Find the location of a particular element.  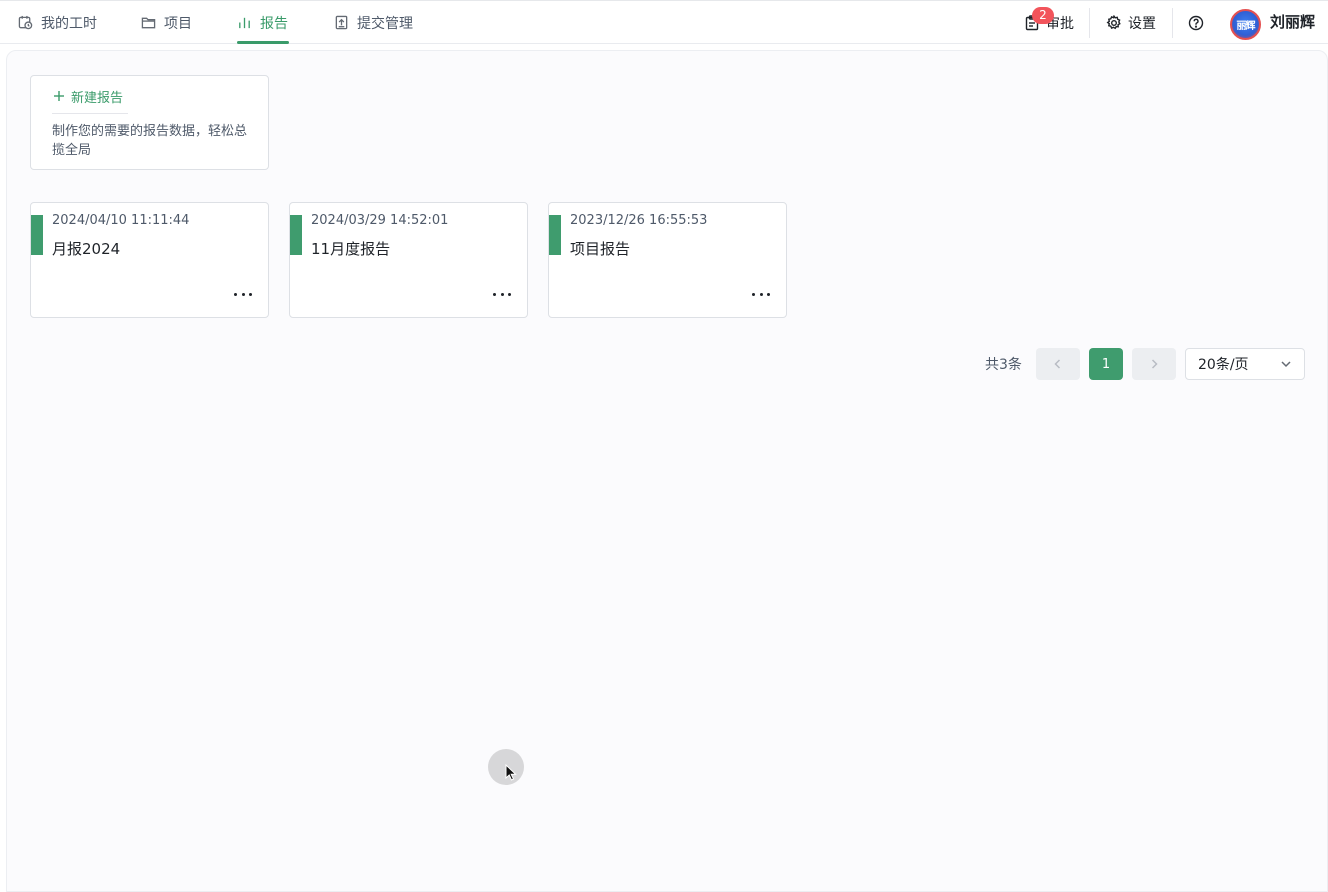

chevron-down-icon is located at coordinates (1286, 364).